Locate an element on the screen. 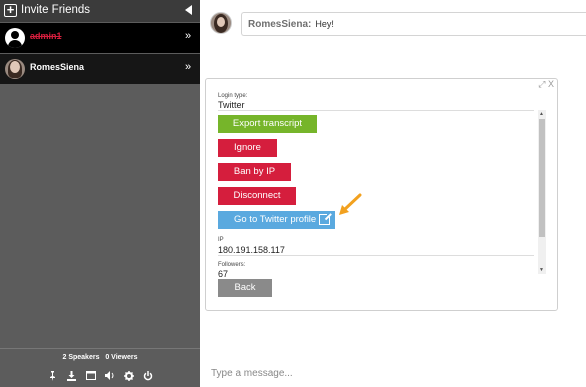 The height and width of the screenshot is (387, 586). message-text: Hey! is located at coordinates (324, 24).